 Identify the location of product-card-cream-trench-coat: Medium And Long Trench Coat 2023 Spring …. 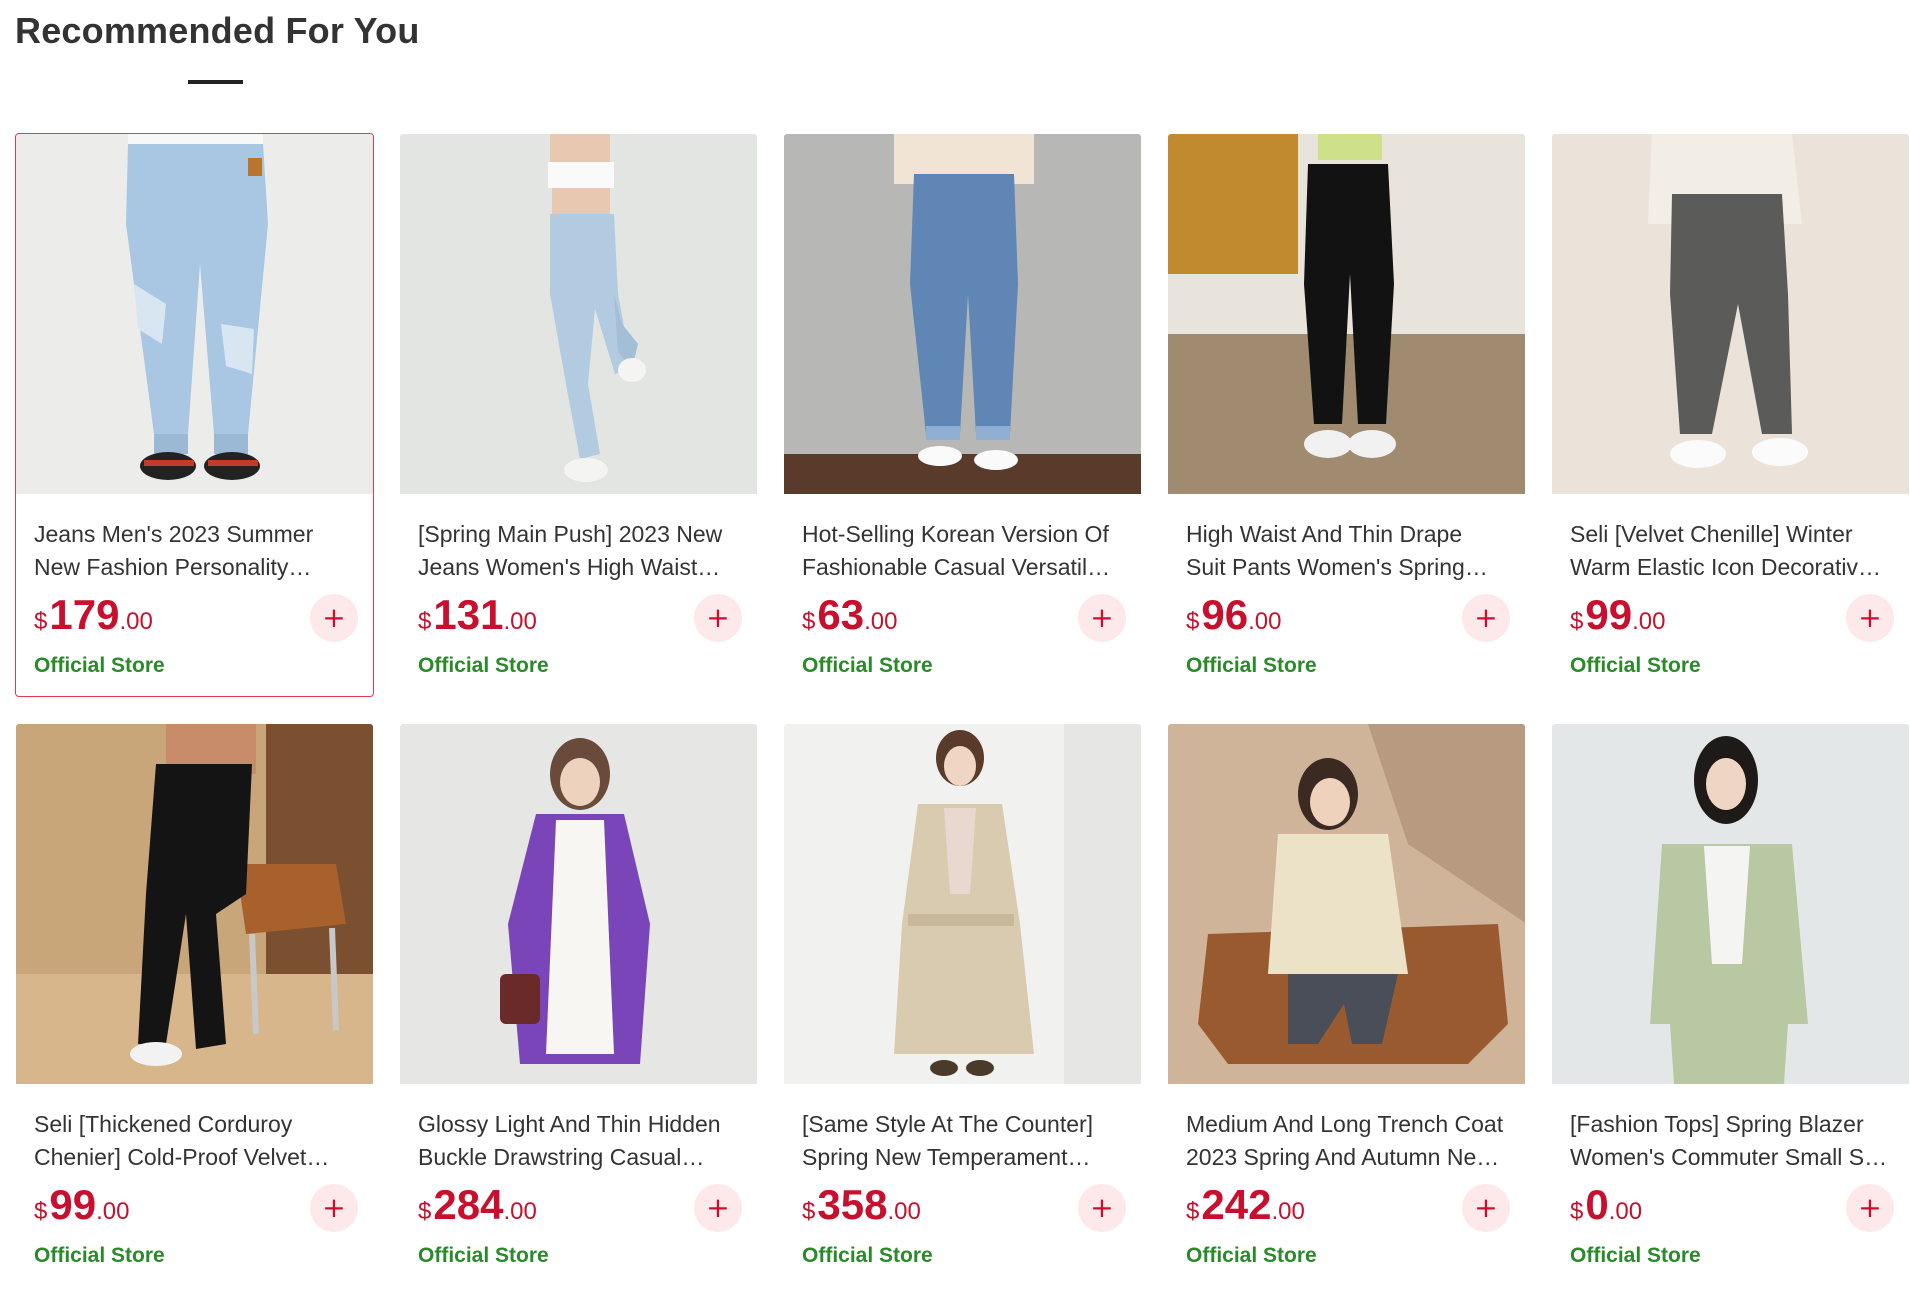
(1346, 1005).